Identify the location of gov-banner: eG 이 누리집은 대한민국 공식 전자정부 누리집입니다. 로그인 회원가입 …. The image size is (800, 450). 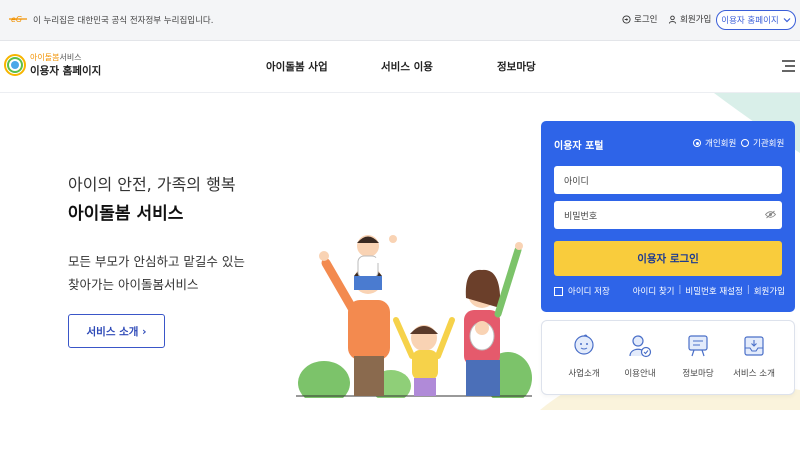
(400, 20).